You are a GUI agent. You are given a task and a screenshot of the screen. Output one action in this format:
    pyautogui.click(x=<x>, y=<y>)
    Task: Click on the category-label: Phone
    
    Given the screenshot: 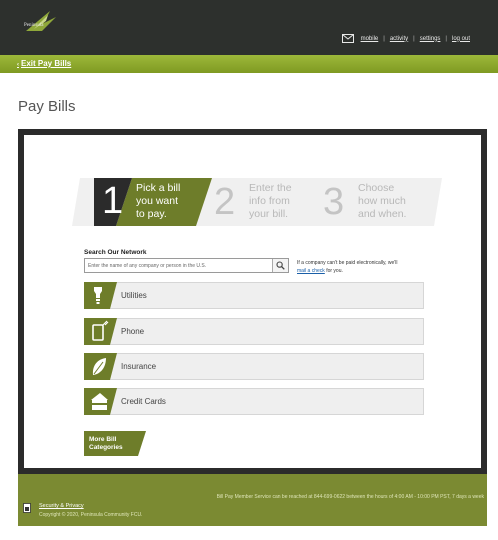 What is the action you would take?
    pyautogui.click(x=133, y=331)
    